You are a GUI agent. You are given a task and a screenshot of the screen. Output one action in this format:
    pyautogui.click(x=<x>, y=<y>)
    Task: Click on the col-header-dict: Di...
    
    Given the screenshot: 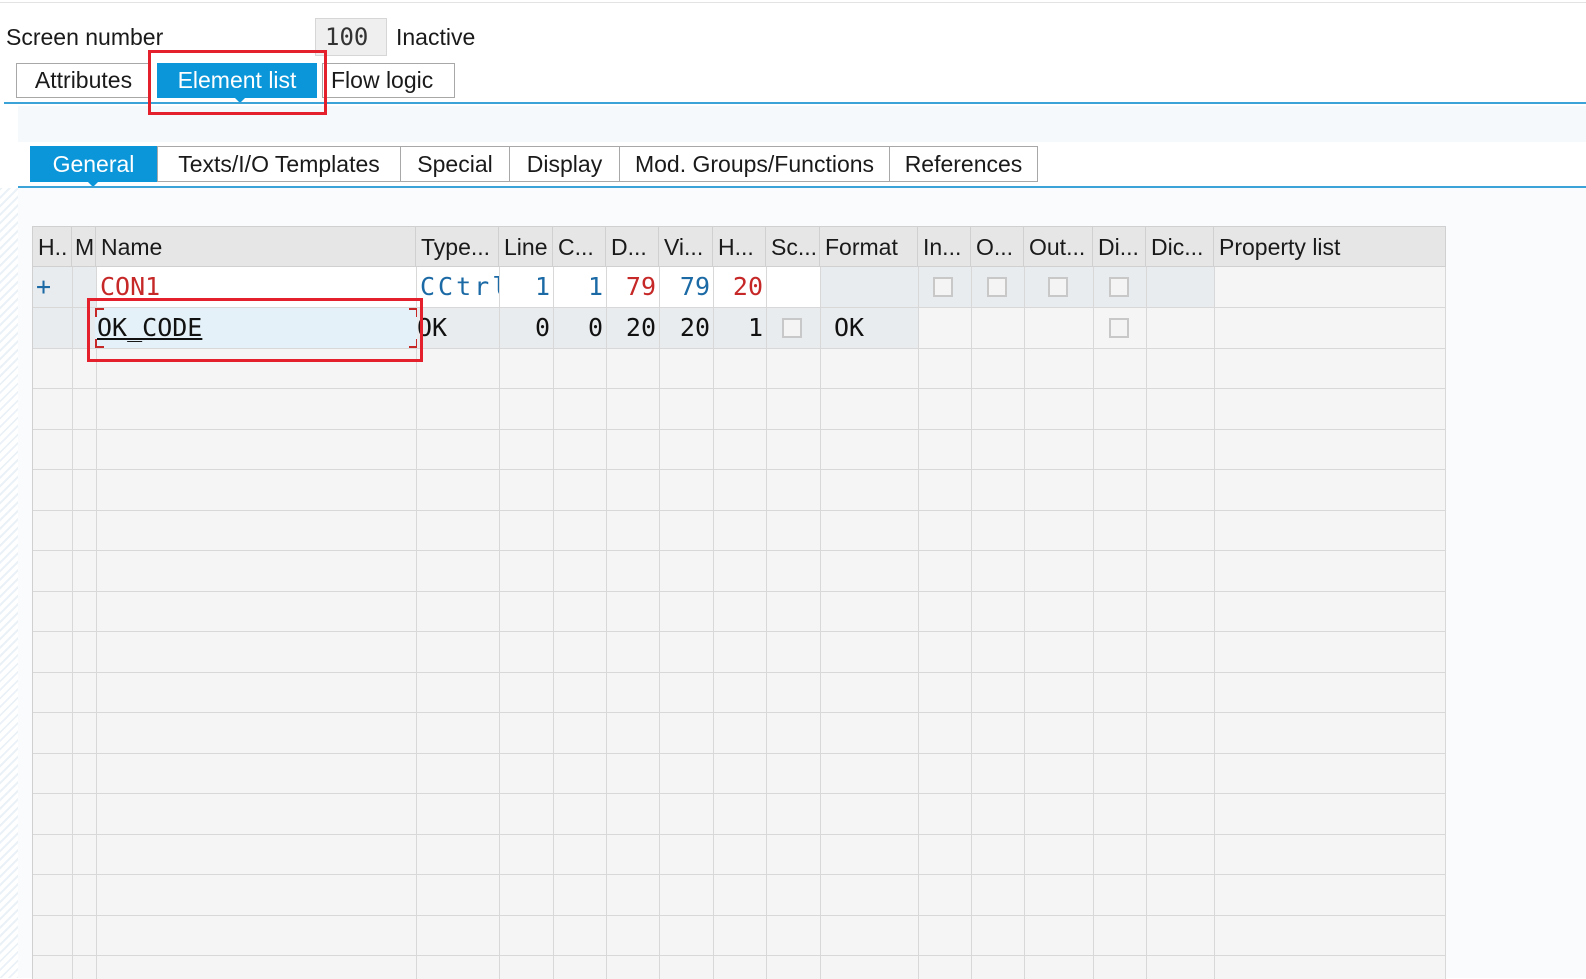 What is the action you would take?
    pyautogui.click(x=1119, y=247)
    